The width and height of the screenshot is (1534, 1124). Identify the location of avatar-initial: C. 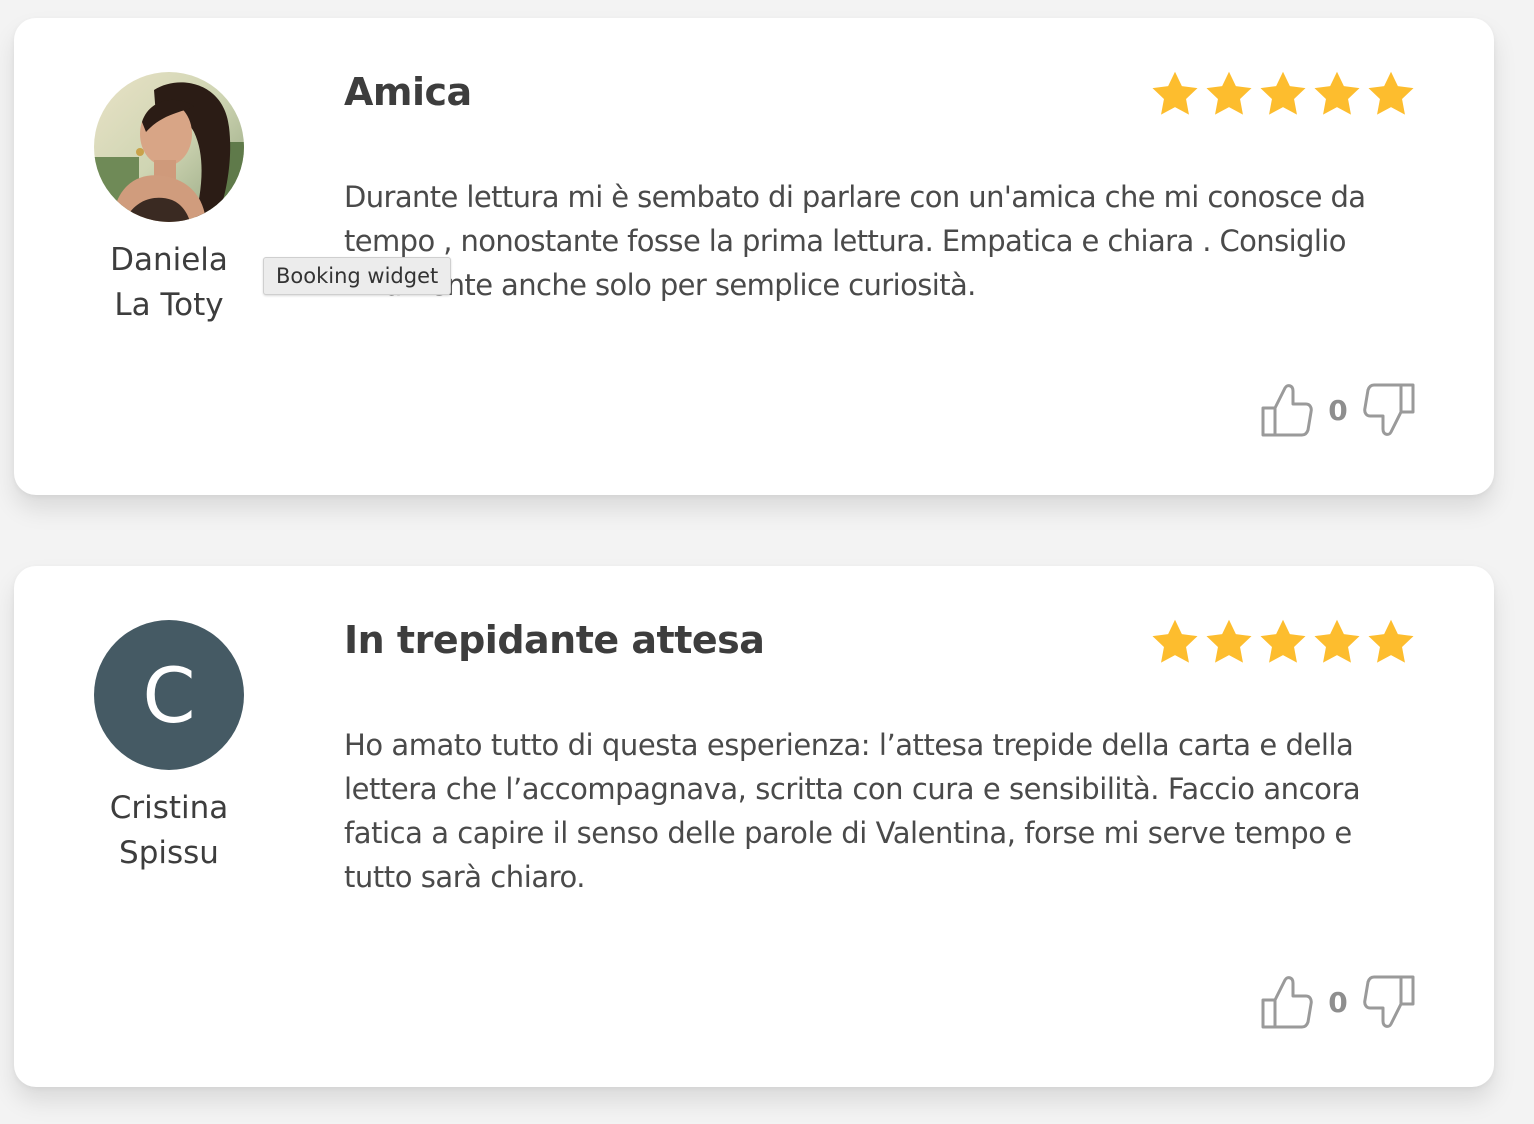
(169, 695).